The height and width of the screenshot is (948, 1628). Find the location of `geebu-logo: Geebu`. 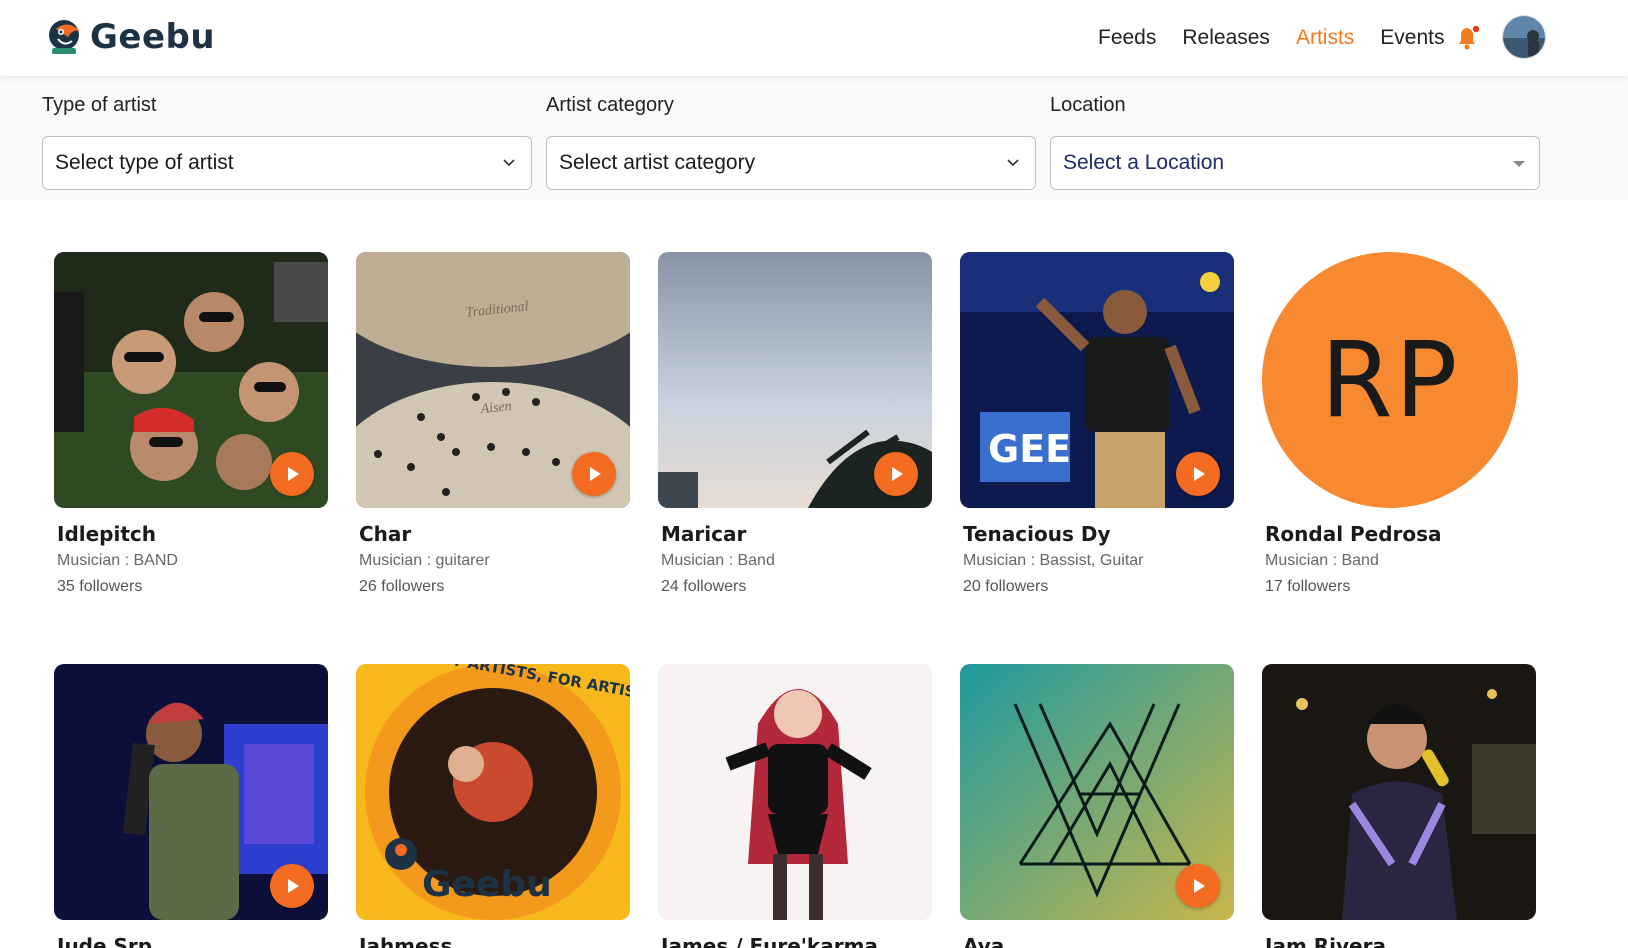

geebu-logo: Geebu is located at coordinates (130, 37).